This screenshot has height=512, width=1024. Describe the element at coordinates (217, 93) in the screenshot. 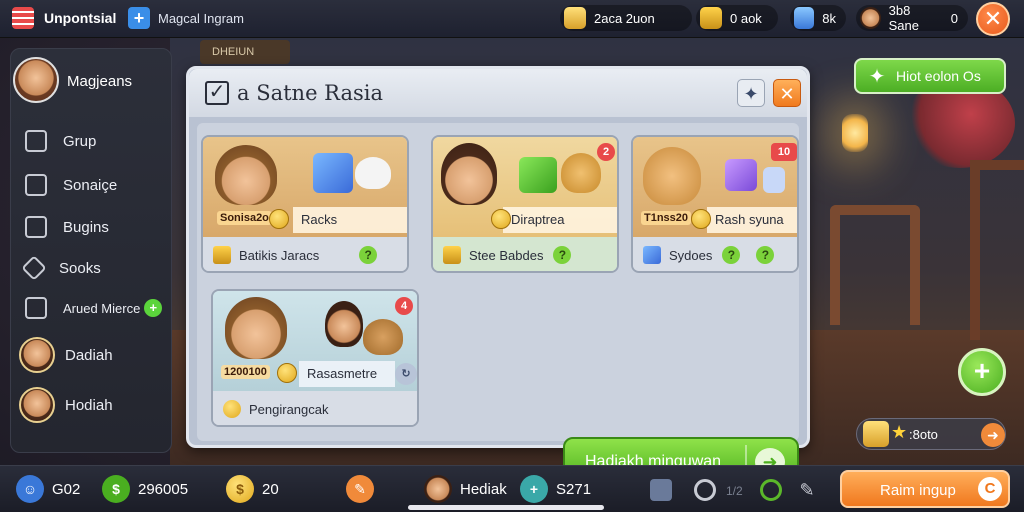

I see `checkbox-icon: ✓` at that location.